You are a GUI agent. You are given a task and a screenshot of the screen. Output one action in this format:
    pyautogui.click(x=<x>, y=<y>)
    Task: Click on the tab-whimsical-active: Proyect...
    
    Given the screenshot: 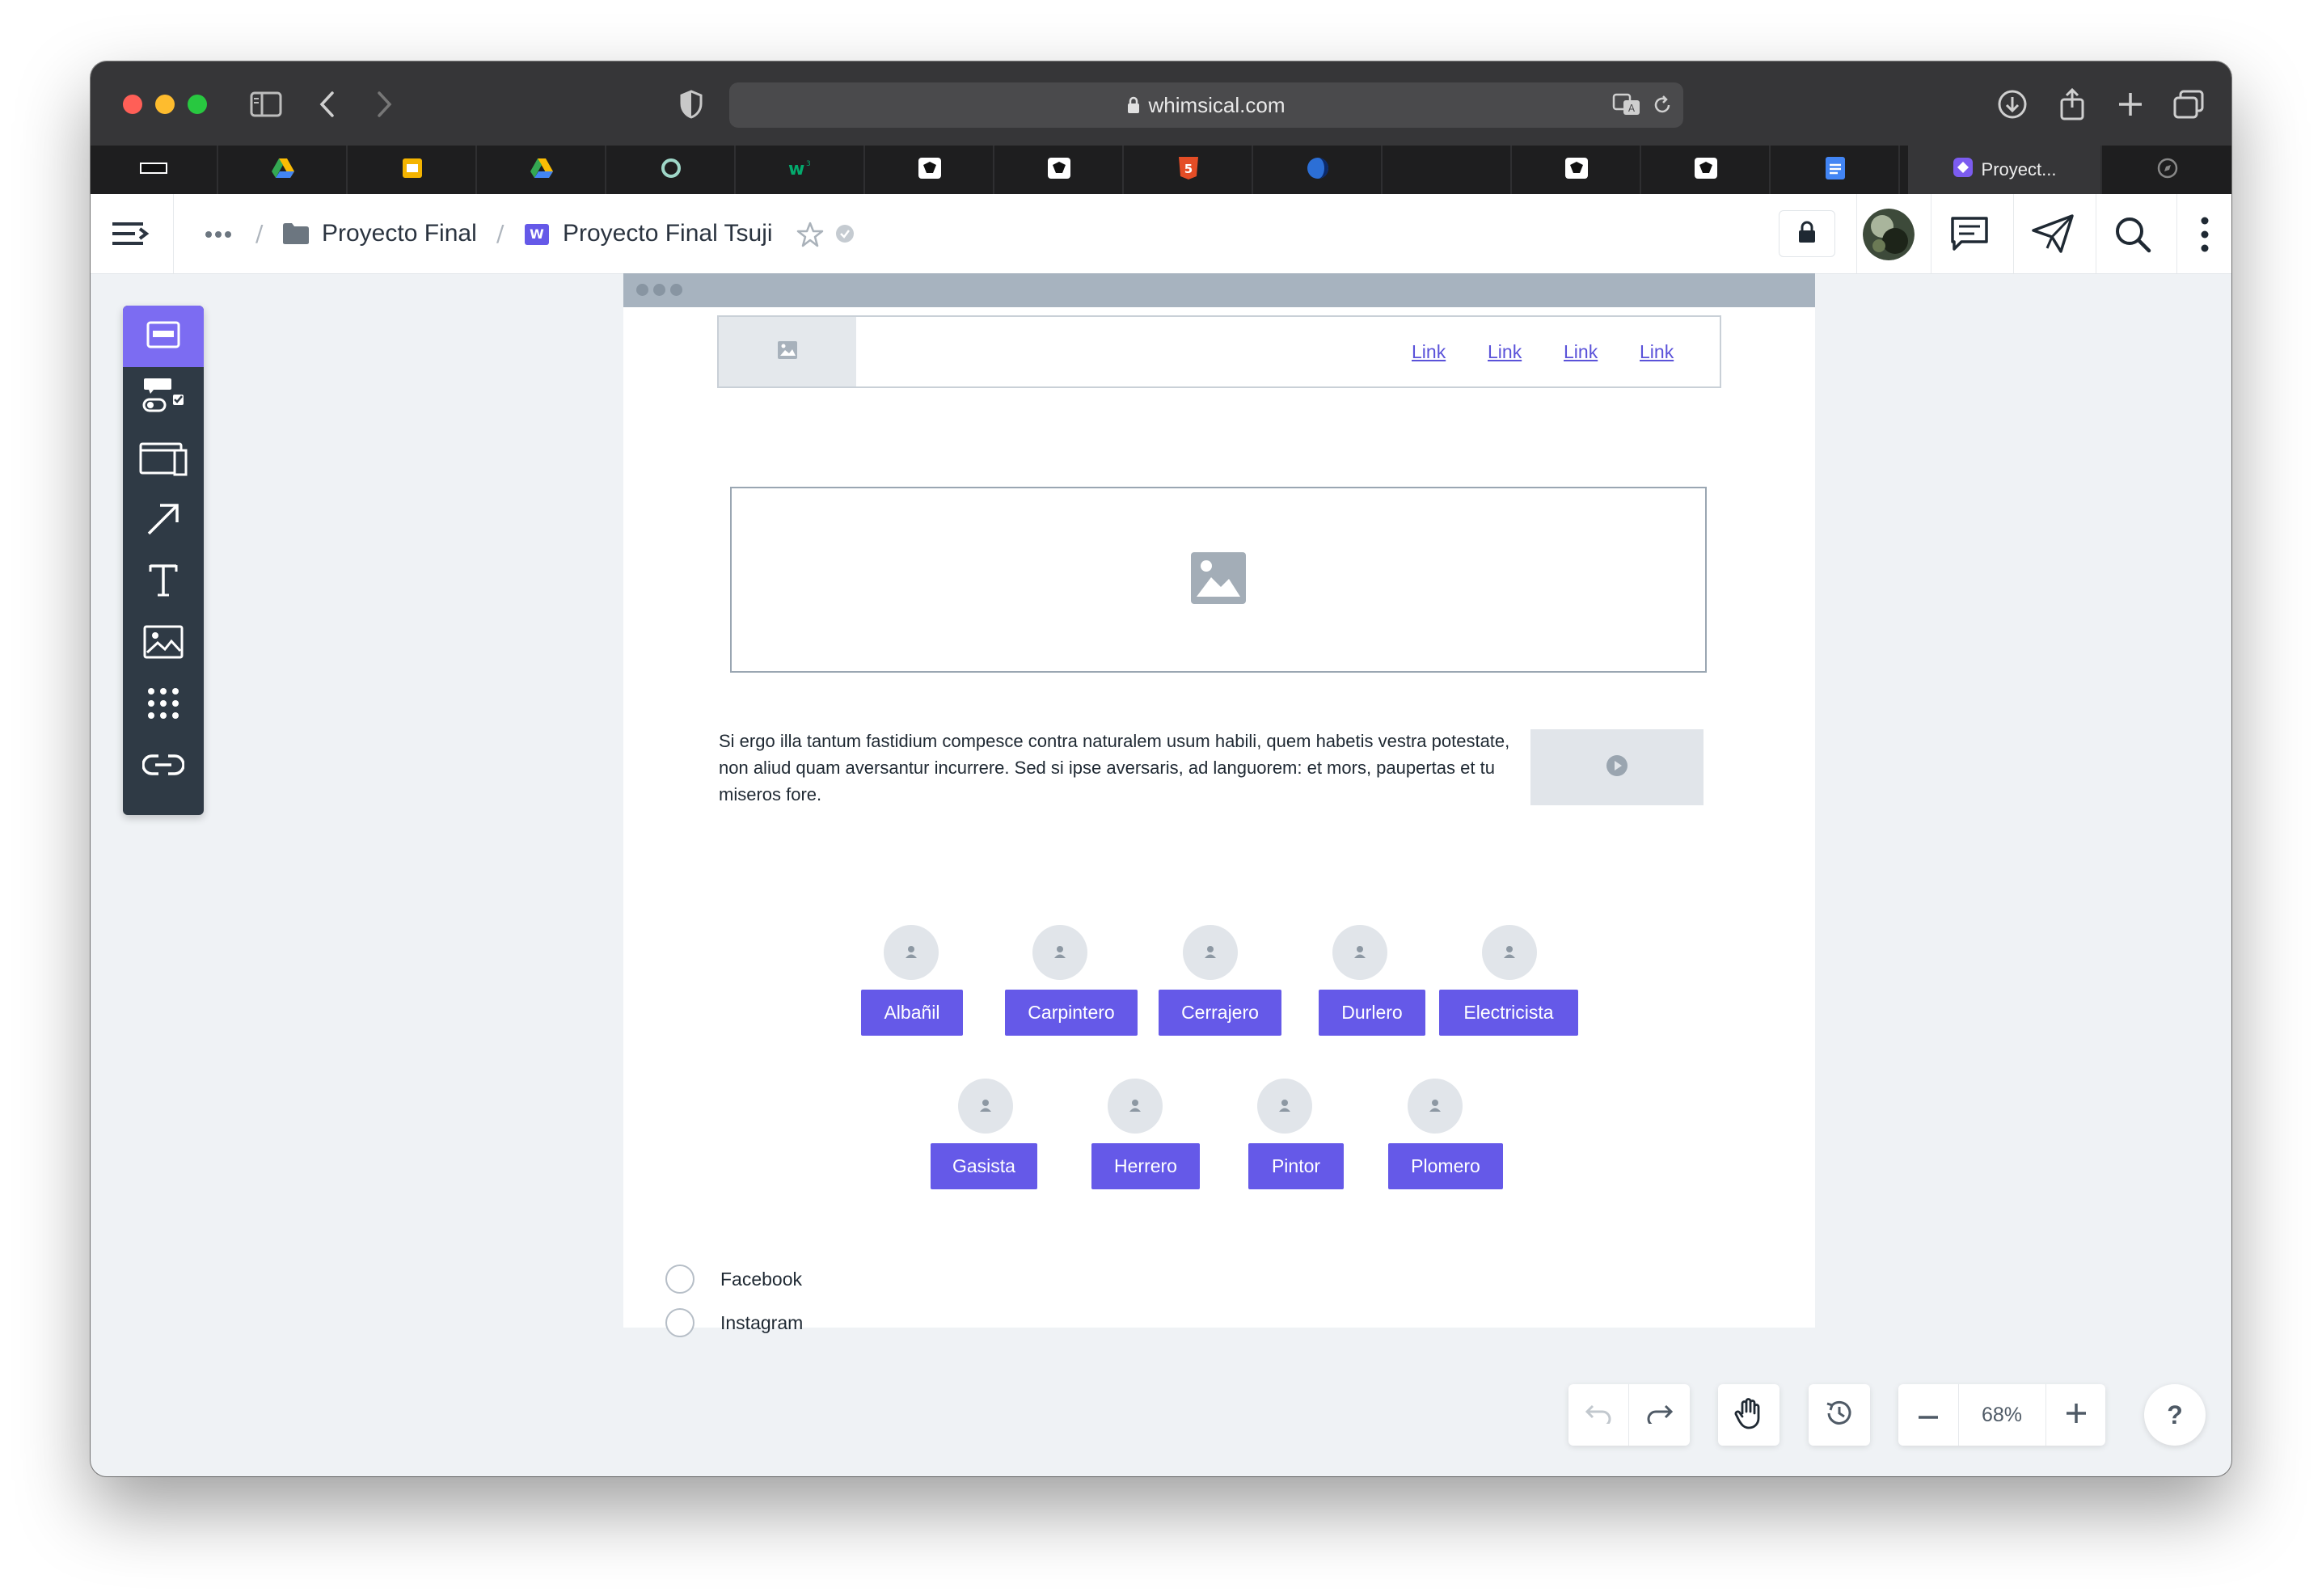 What is the action you would take?
    pyautogui.click(x=2005, y=170)
    